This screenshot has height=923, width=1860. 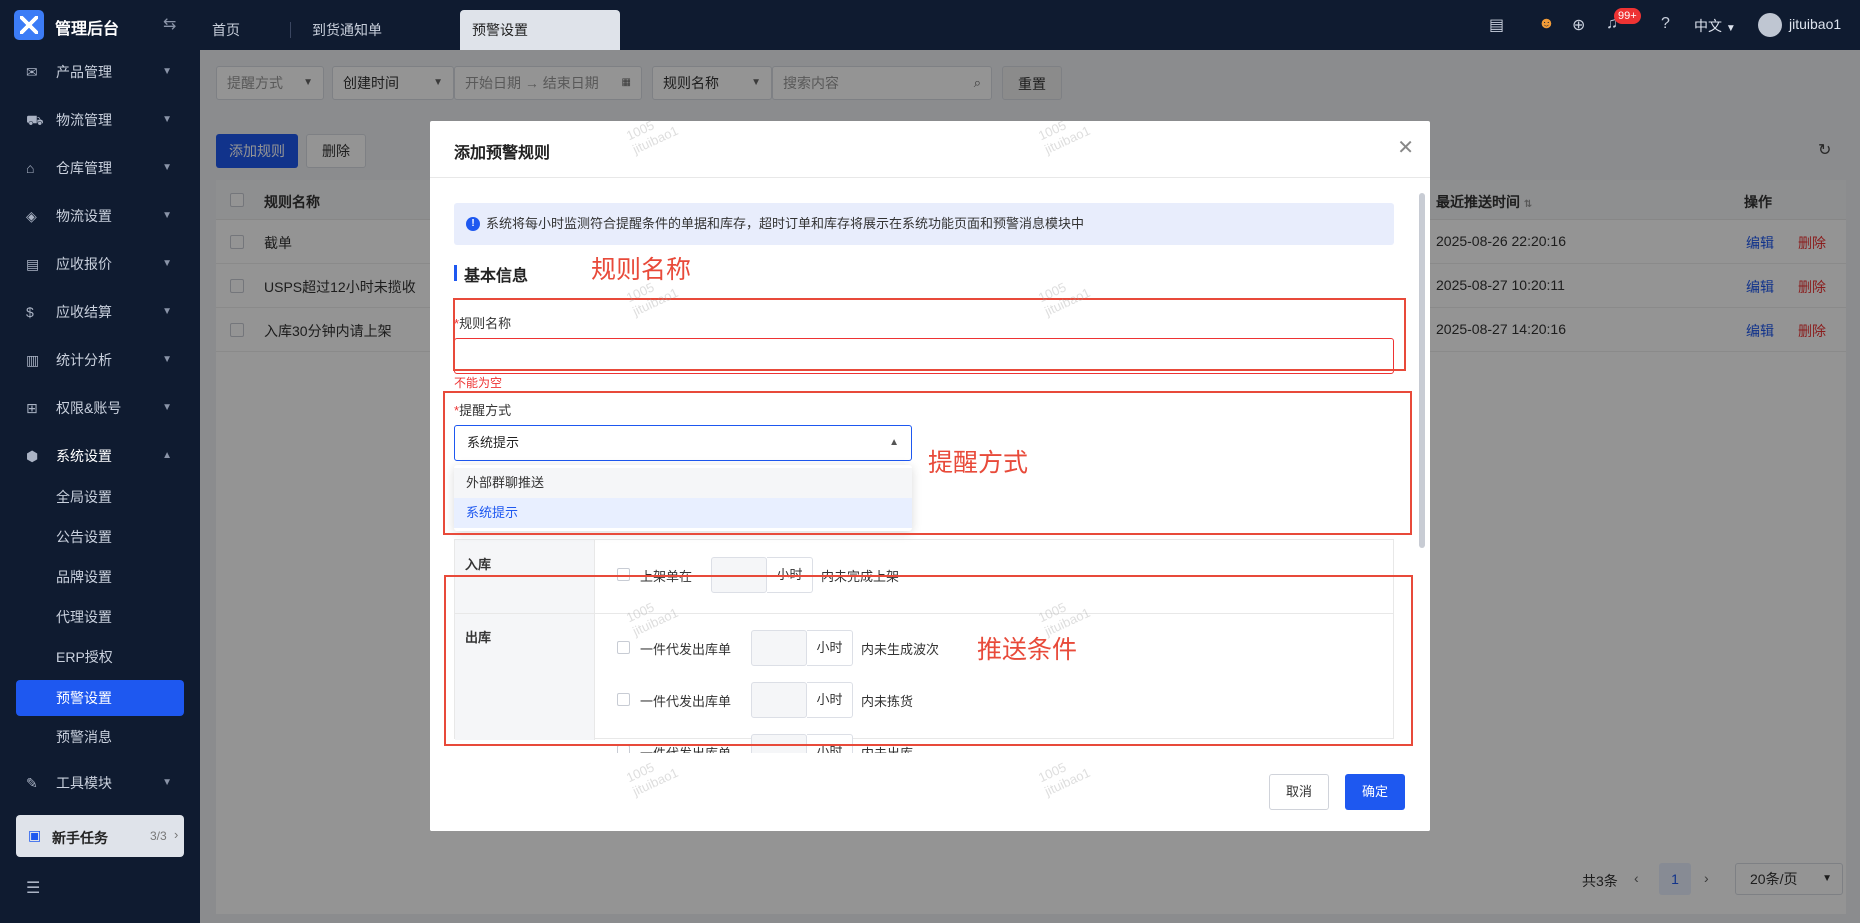 I want to click on section-accent, so click(x=455, y=273).